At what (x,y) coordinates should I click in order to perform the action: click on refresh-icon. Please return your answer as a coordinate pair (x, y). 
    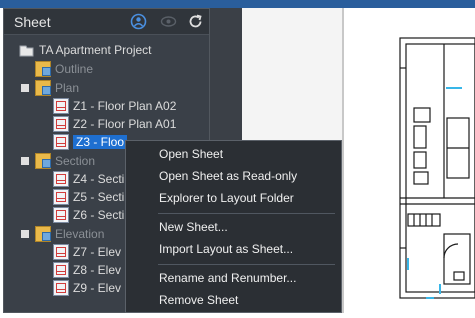
    Looking at the image, I should click on (195, 21).